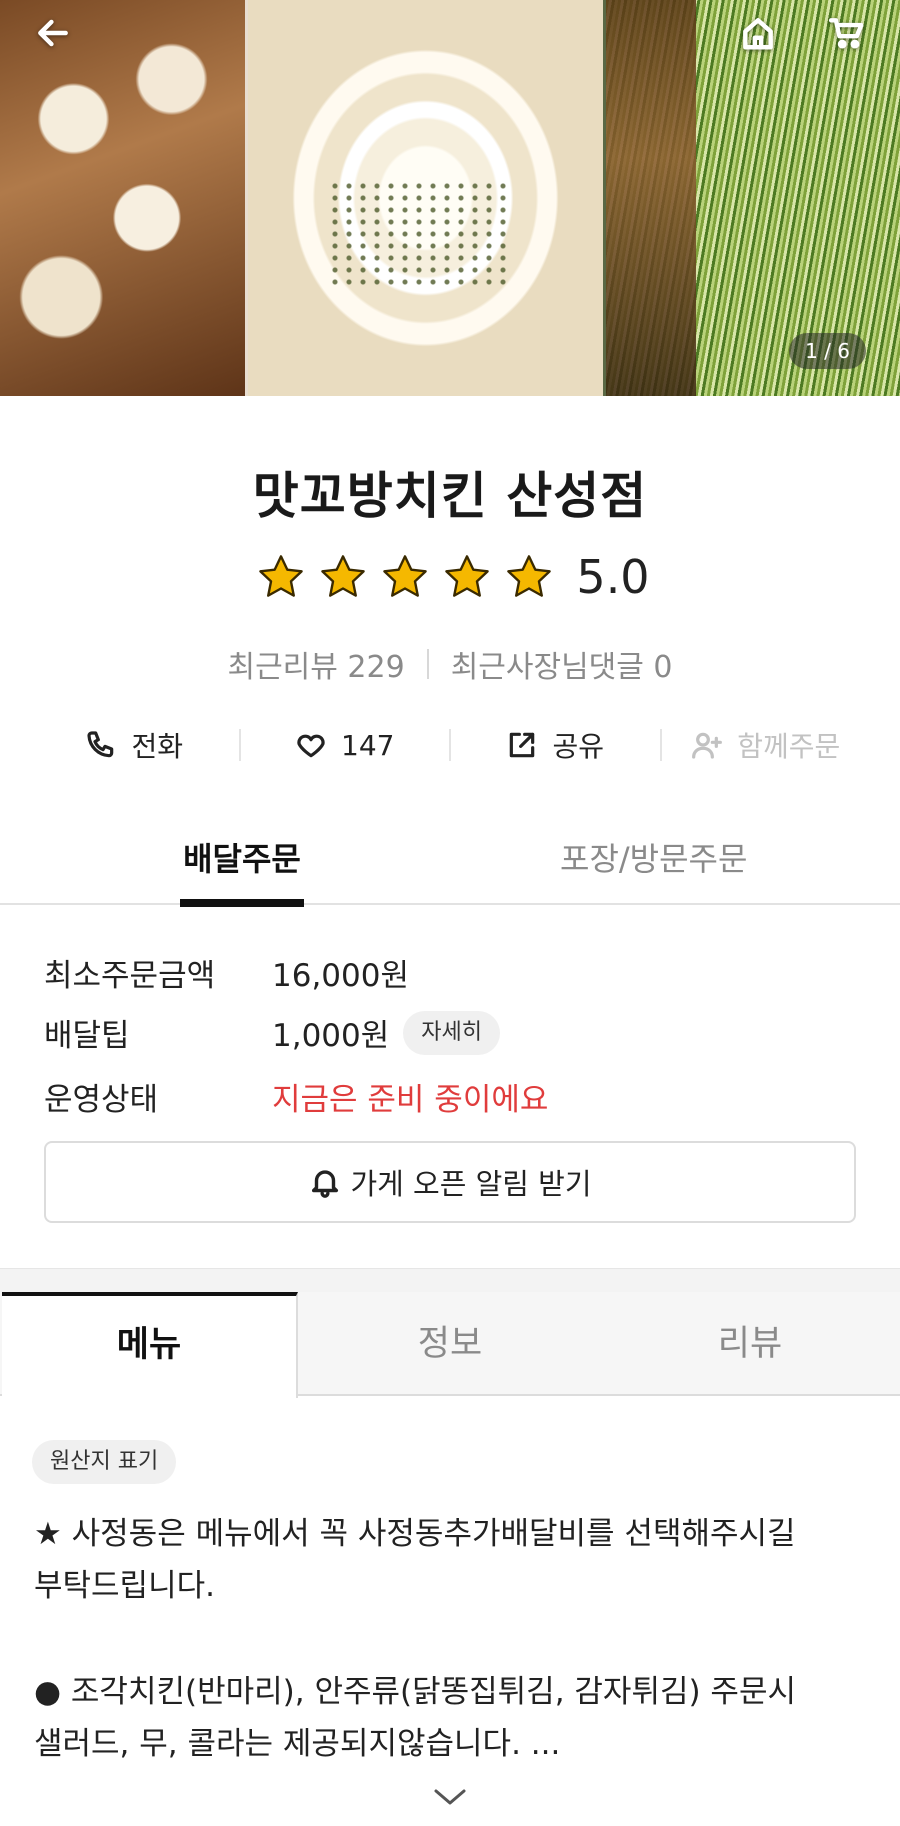 This screenshot has height=1826, width=900. Describe the element at coordinates (578, 746) in the screenshot. I see `share-label: 공유` at that location.